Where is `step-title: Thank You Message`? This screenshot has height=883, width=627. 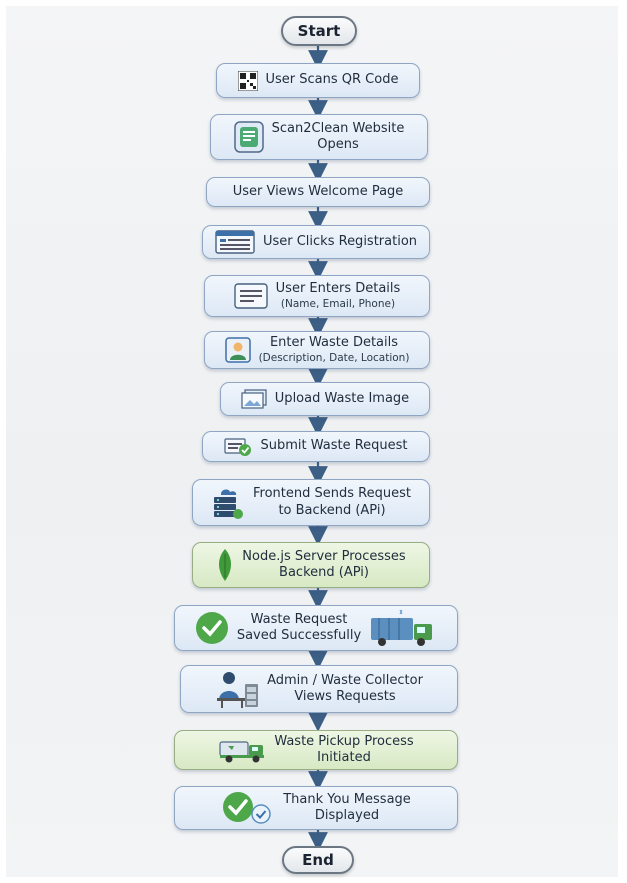
step-title: Thank You Message is located at coordinates (347, 799).